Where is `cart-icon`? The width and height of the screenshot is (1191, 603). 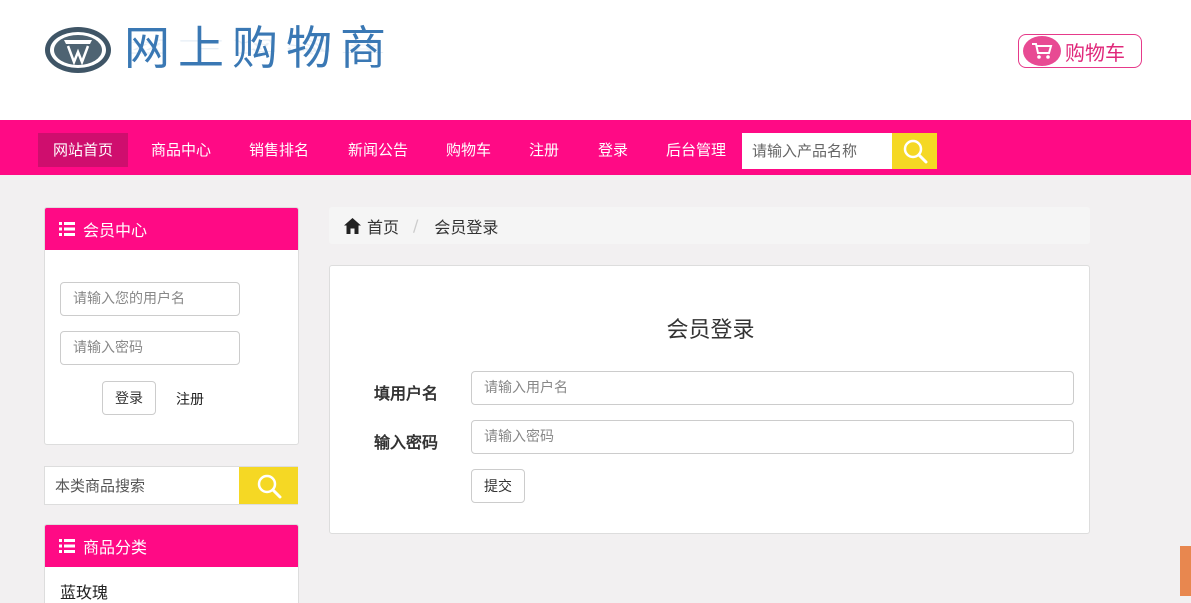 cart-icon is located at coordinates (1042, 51).